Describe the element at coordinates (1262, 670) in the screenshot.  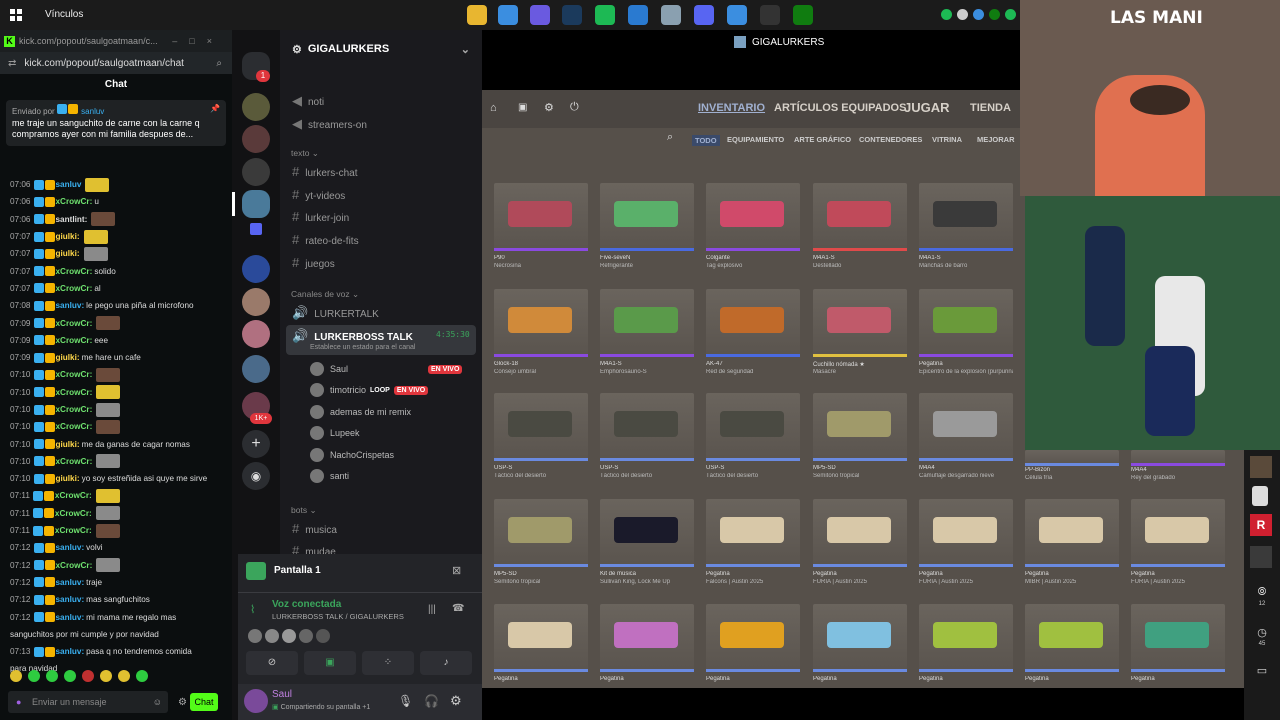
I see `message-icon: ▭` at that location.